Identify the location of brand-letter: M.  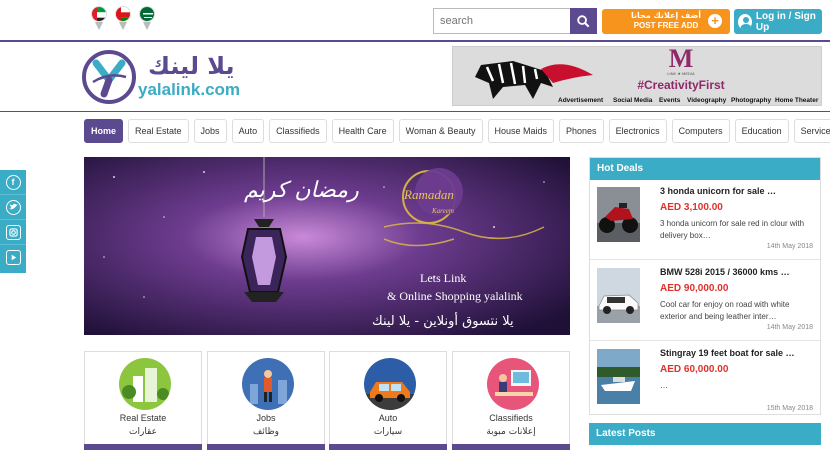
(681, 60).